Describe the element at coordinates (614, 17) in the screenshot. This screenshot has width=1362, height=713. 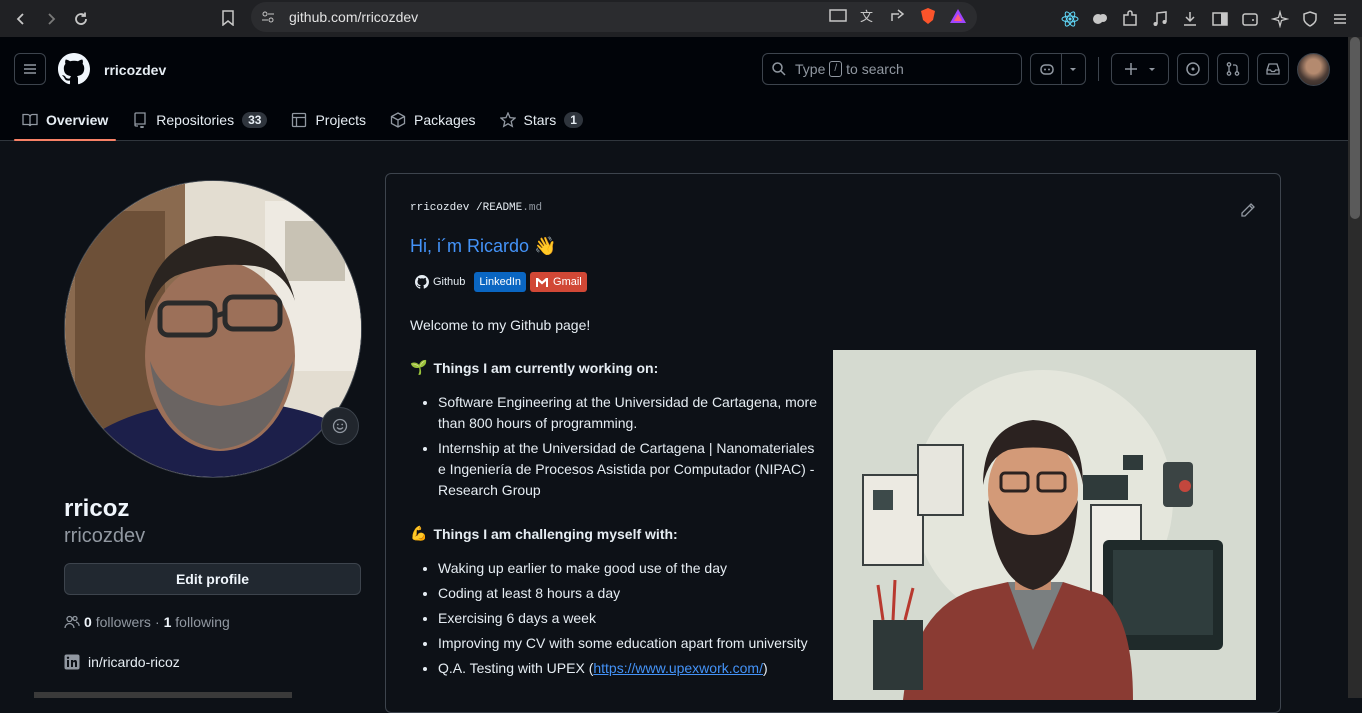
I see `address-bar: github.com/rricozdev 文` at that location.